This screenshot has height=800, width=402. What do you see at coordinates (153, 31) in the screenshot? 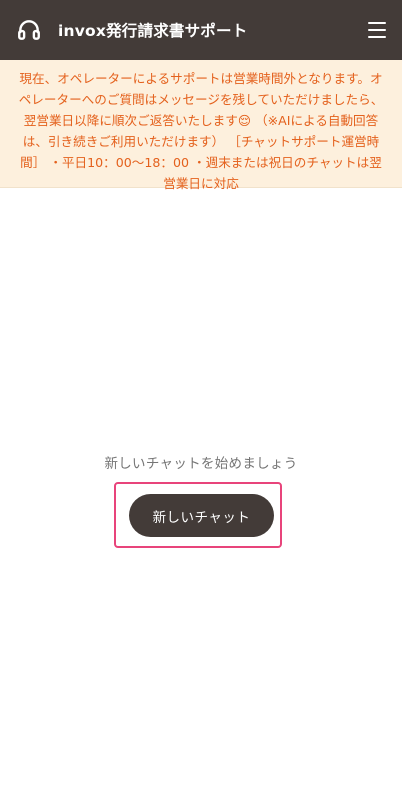
I see `header-title: invox発行請求書サポート` at bounding box center [153, 31].